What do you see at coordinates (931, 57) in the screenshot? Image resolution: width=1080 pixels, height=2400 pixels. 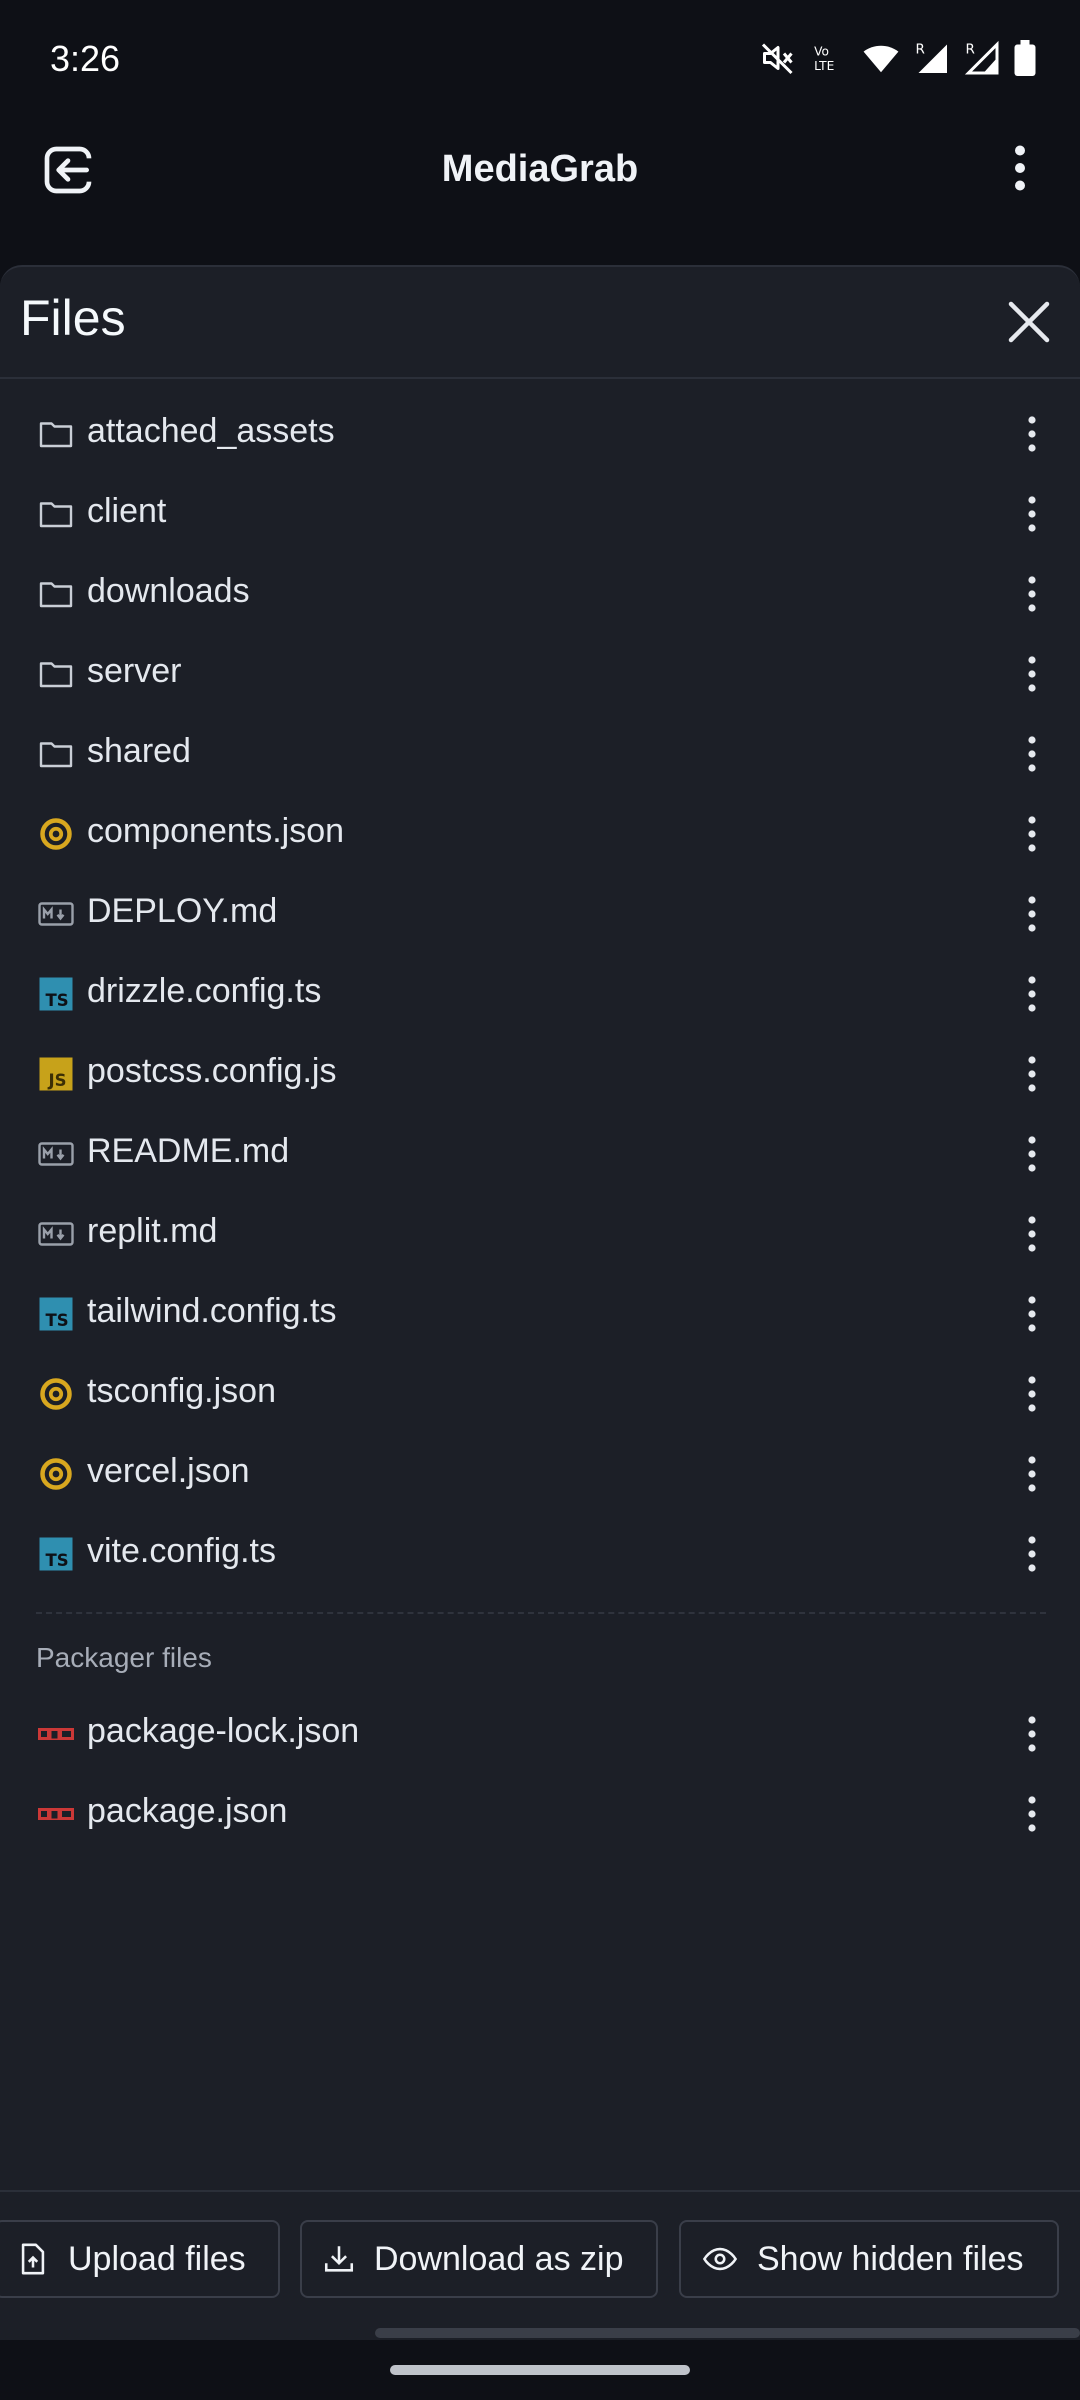 I see `signal-icon: R` at bounding box center [931, 57].